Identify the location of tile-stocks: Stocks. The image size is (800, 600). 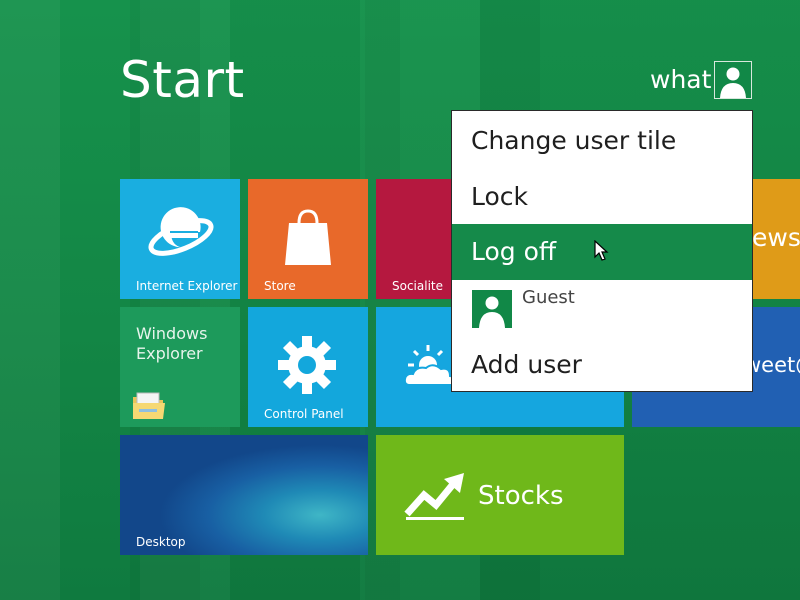
(500, 495).